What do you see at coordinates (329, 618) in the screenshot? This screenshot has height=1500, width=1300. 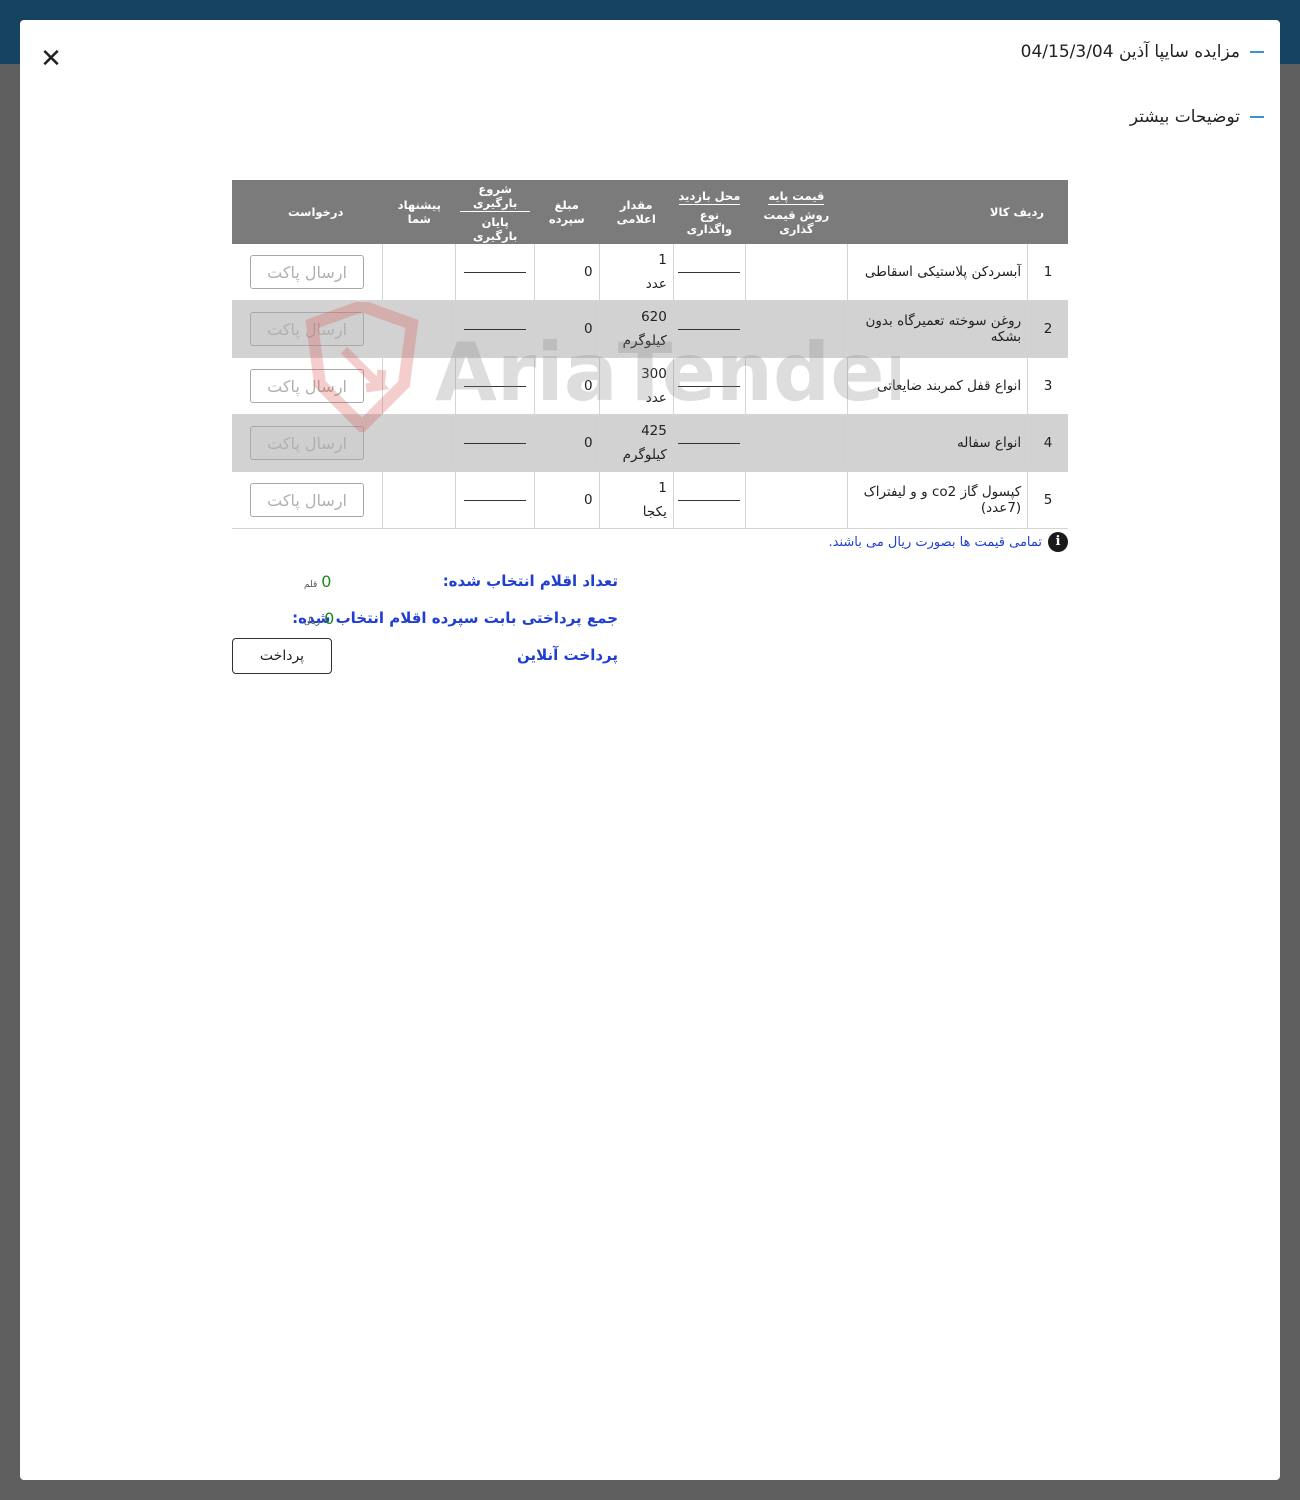 I see `total-number: 0` at bounding box center [329, 618].